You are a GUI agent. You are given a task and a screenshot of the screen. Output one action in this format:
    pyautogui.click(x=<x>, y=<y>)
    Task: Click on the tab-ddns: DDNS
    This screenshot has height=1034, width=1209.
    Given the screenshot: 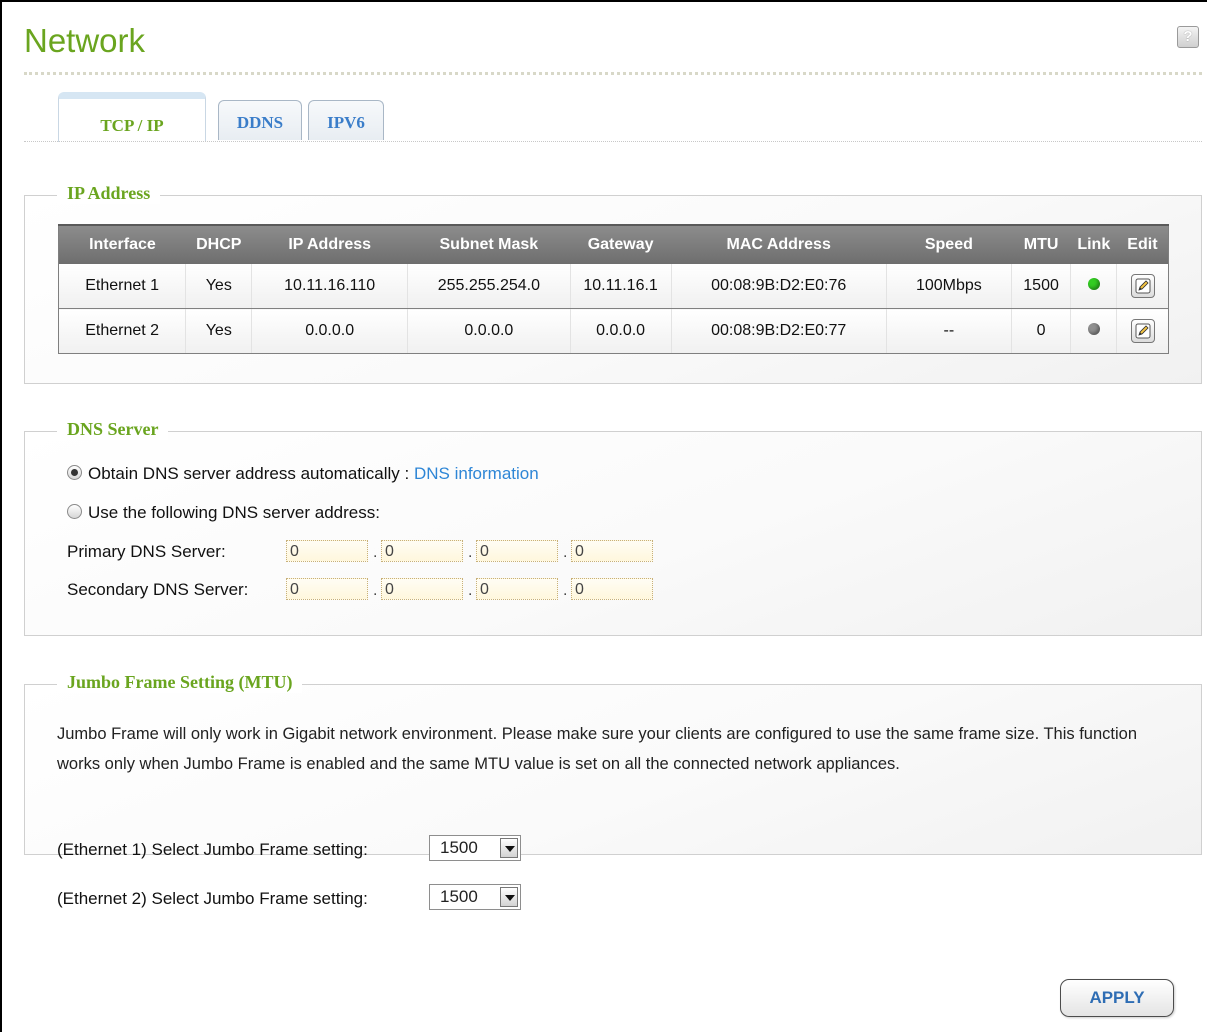 What is the action you would take?
    pyautogui.click(x=260, y=120)
    